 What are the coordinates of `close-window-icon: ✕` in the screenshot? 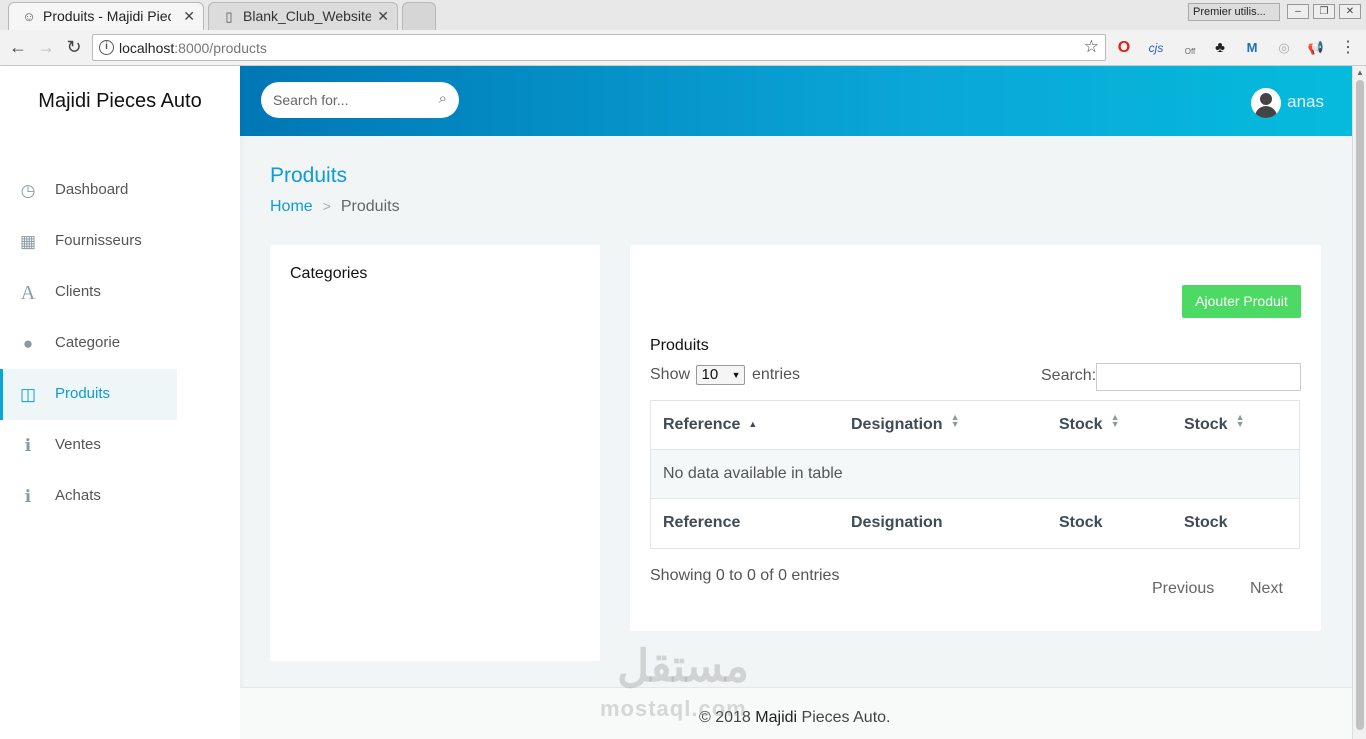 It's located at (1350, 11).